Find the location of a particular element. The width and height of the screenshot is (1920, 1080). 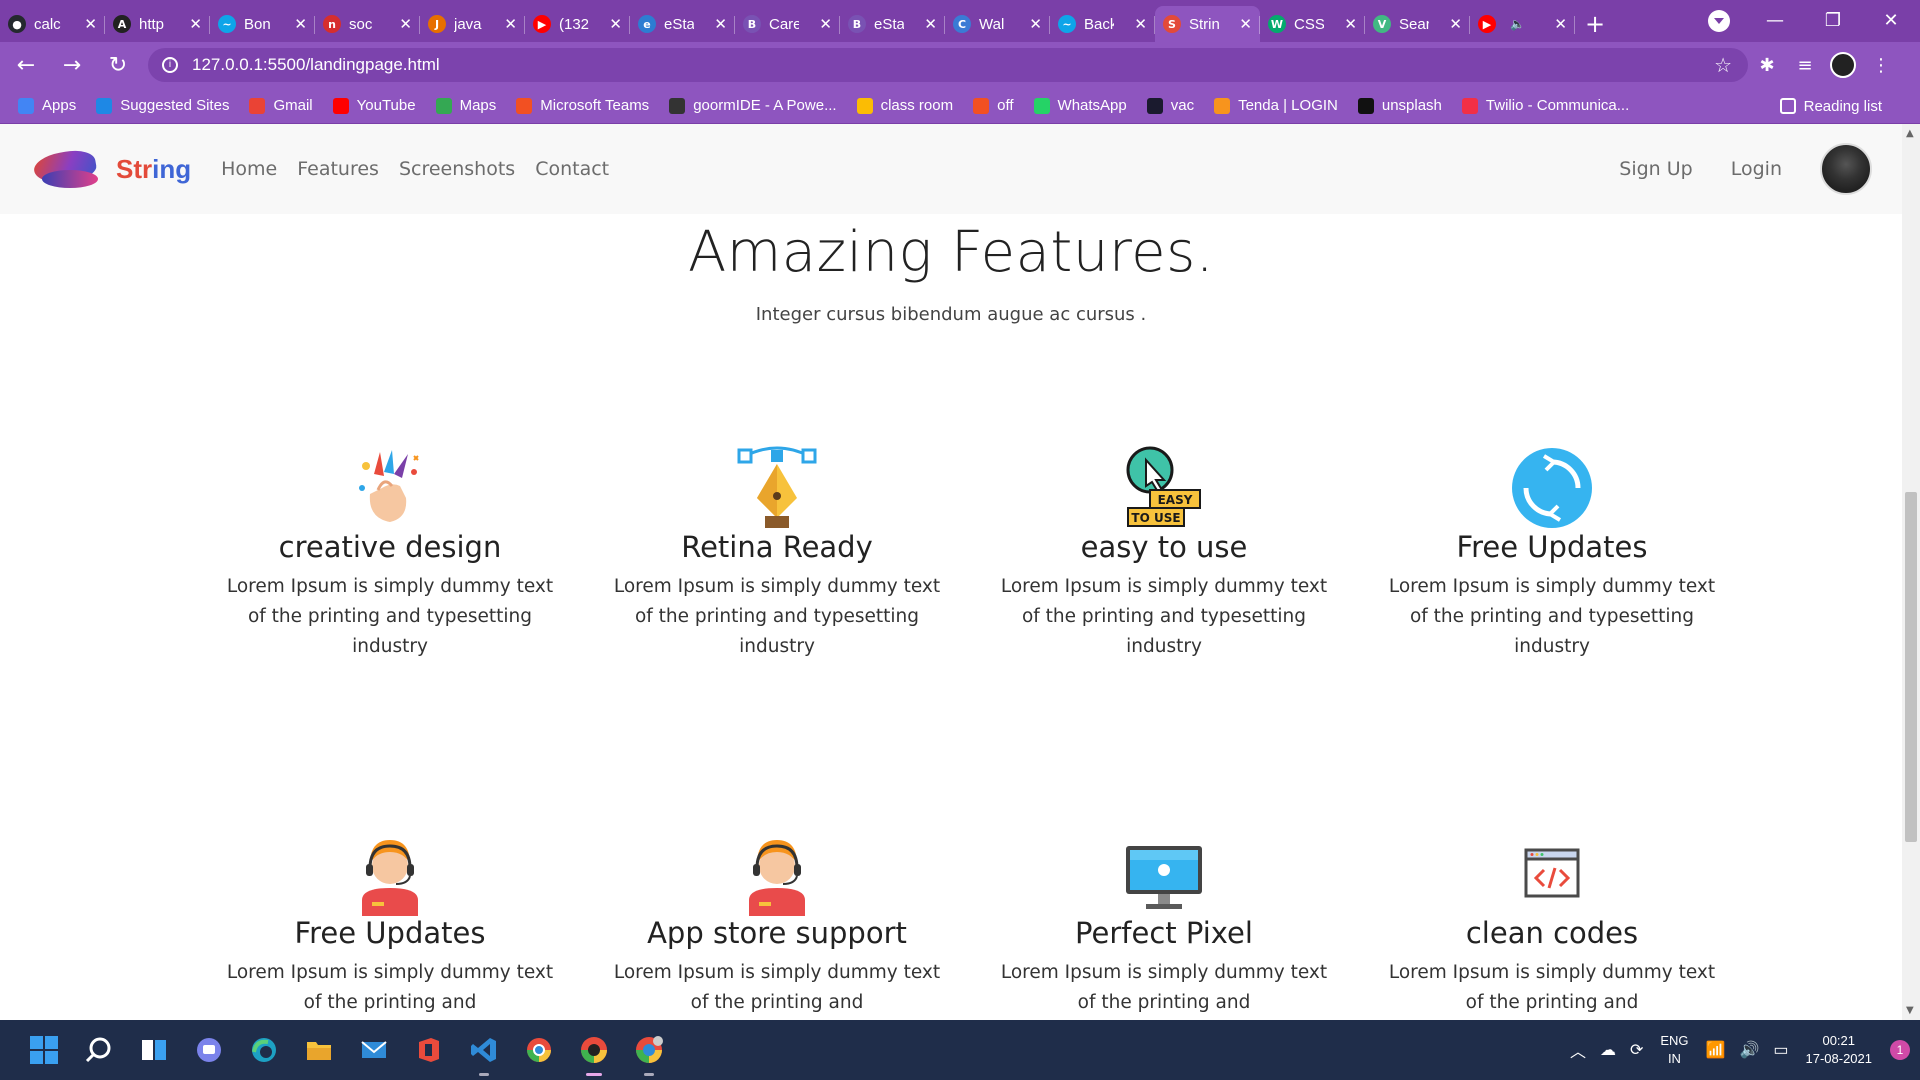

browser-tab: BeSta ✕ is located at coordinates (892, 24).